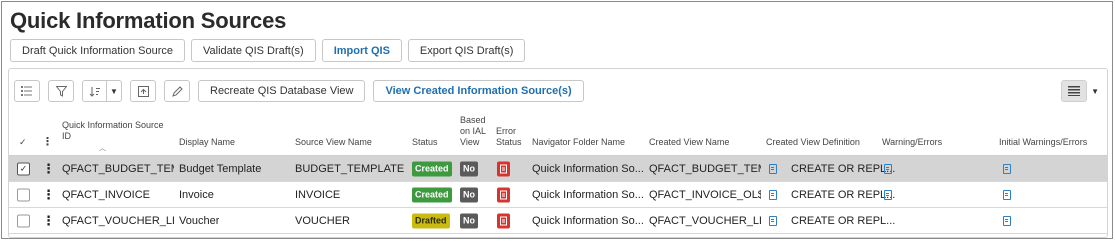  Describe the element at coordinates (220, 168) in the screenshot. I see `cell-display-name: Budget Template` at that location.